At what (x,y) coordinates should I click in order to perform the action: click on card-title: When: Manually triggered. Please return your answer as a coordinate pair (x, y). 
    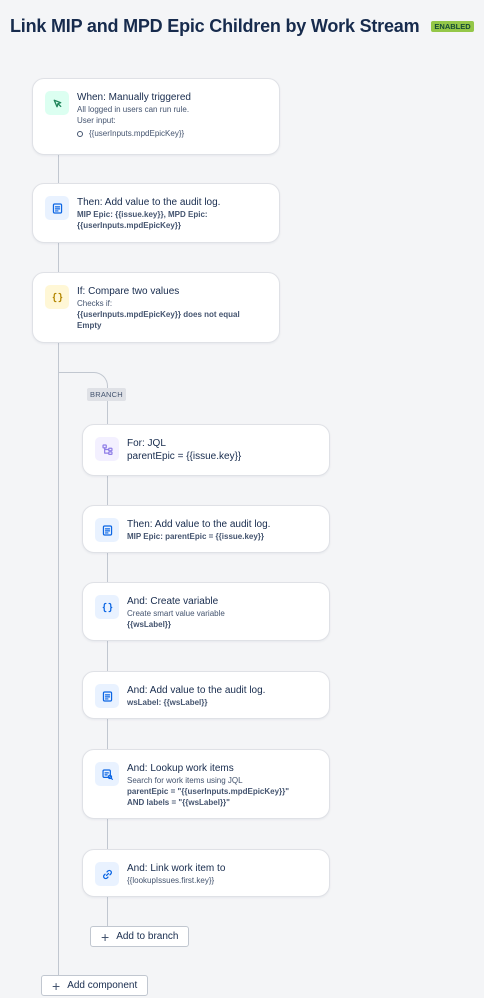
    Looking at the image, I should click on (134, 97).